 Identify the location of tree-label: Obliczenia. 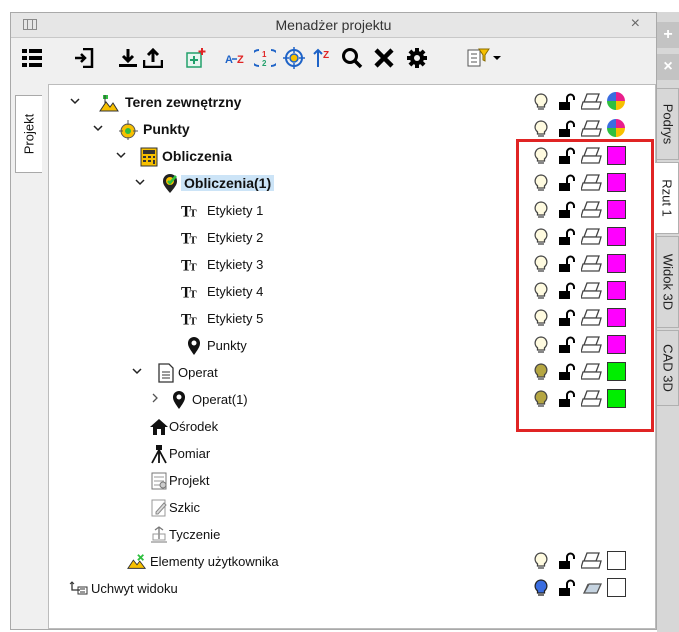
(197, 156).